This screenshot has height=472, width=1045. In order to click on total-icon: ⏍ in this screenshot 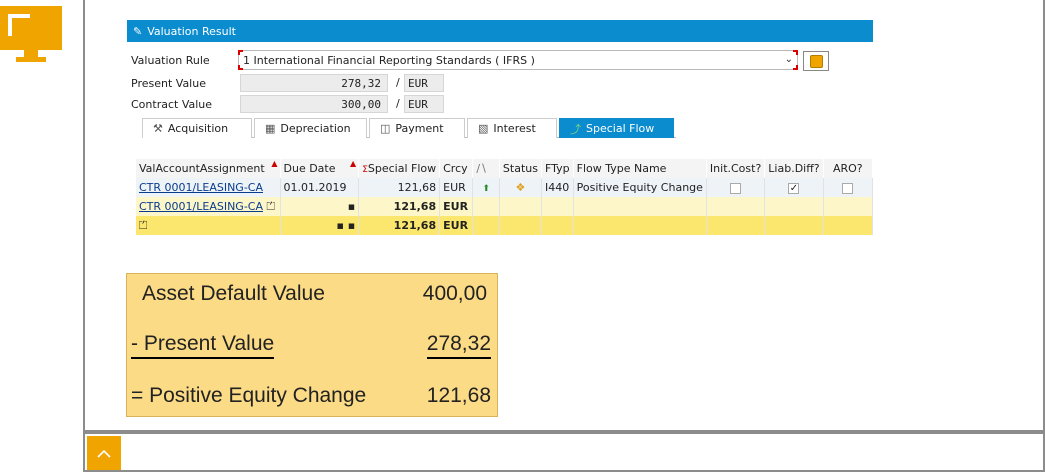, I will do `click(143, 225)`.